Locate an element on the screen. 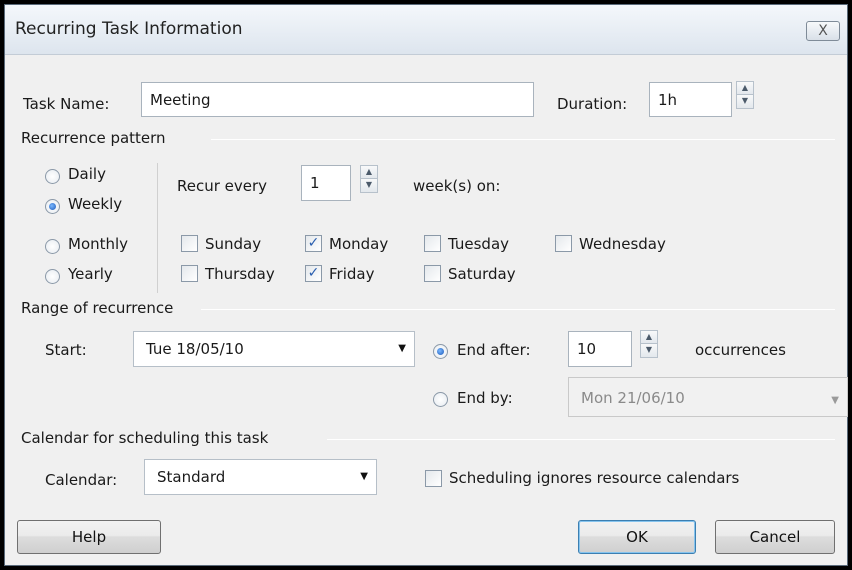  calendar-combo: Standard ▼ is located at coordinates (260, 477).